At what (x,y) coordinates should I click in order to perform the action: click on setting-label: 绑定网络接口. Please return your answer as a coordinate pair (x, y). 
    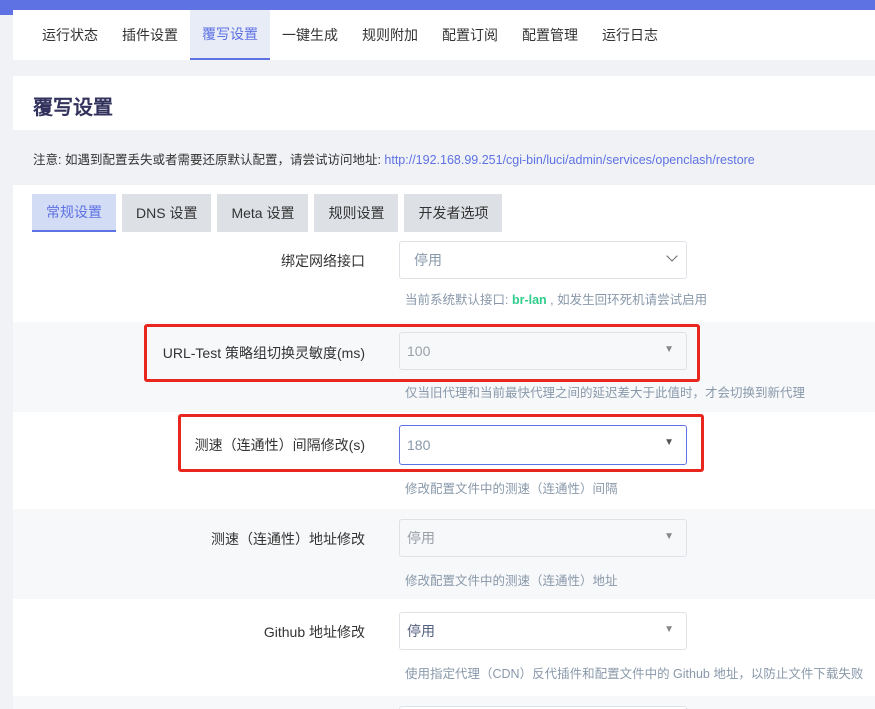
    Looking at the image, I should click on (323, 261).